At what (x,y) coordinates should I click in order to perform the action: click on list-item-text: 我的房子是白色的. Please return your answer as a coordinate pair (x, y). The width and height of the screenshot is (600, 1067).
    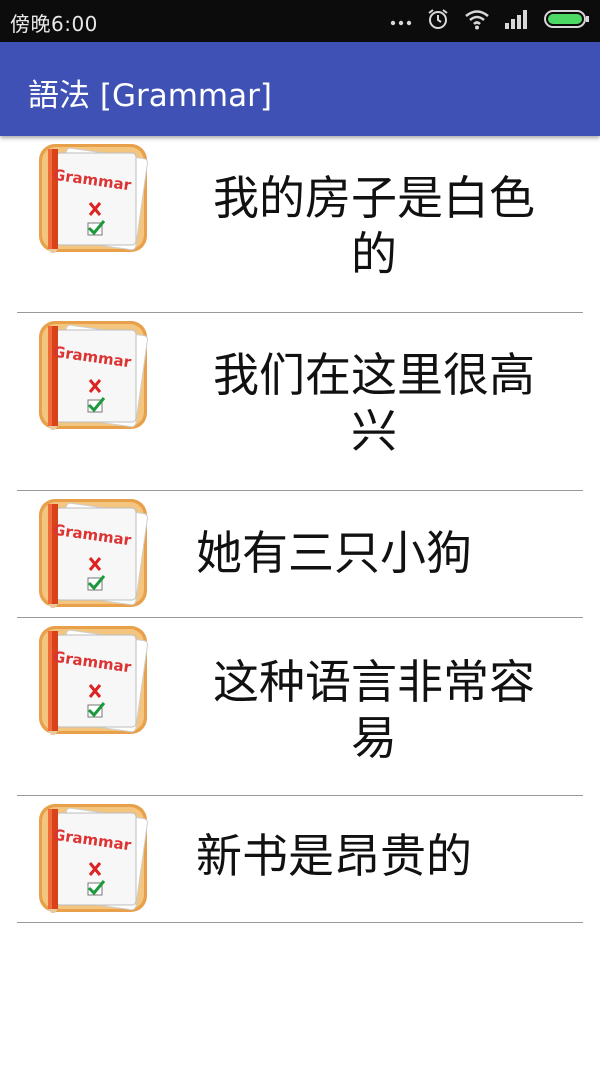
    Looking at the image, I should click on (374, 226).